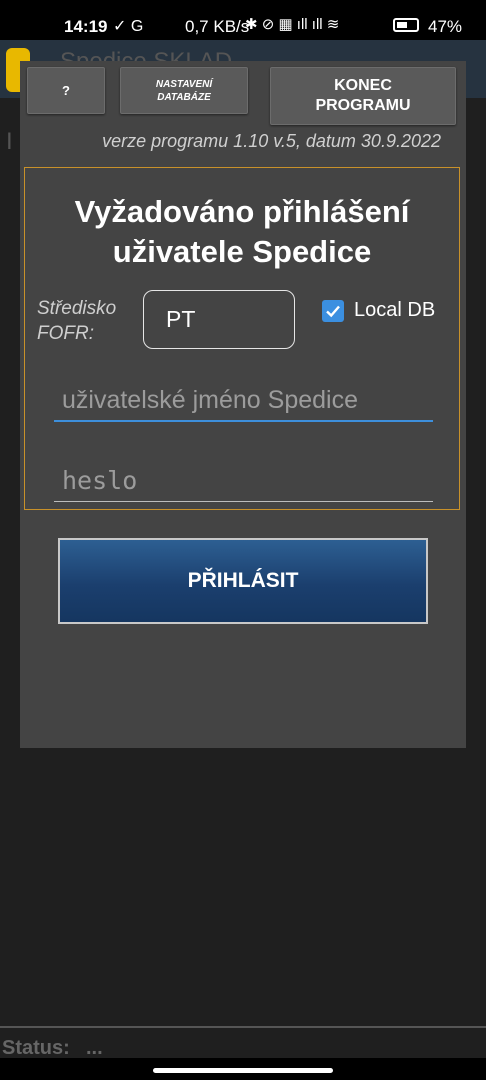 Image resolution: width=486 pixels, height=1080 pixels. What do you see at coordinates (271, 141) in the screenshot?
I see `version-text: verze programu 1.10 v.5, datum 30.9.2022` at bounding box center [271, 141].